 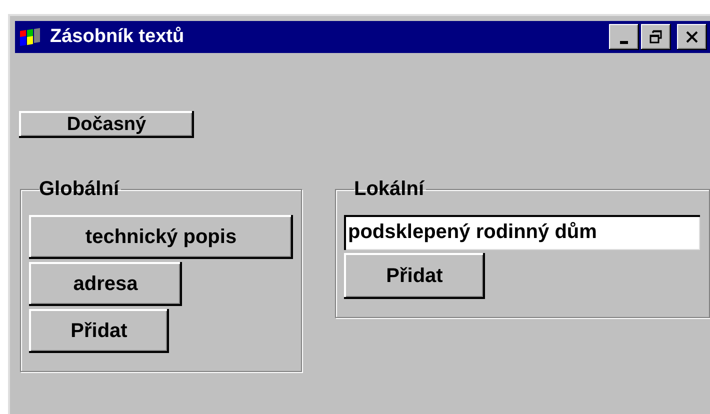 I want to click on group-title: Globální, so click(x=79, y=189).